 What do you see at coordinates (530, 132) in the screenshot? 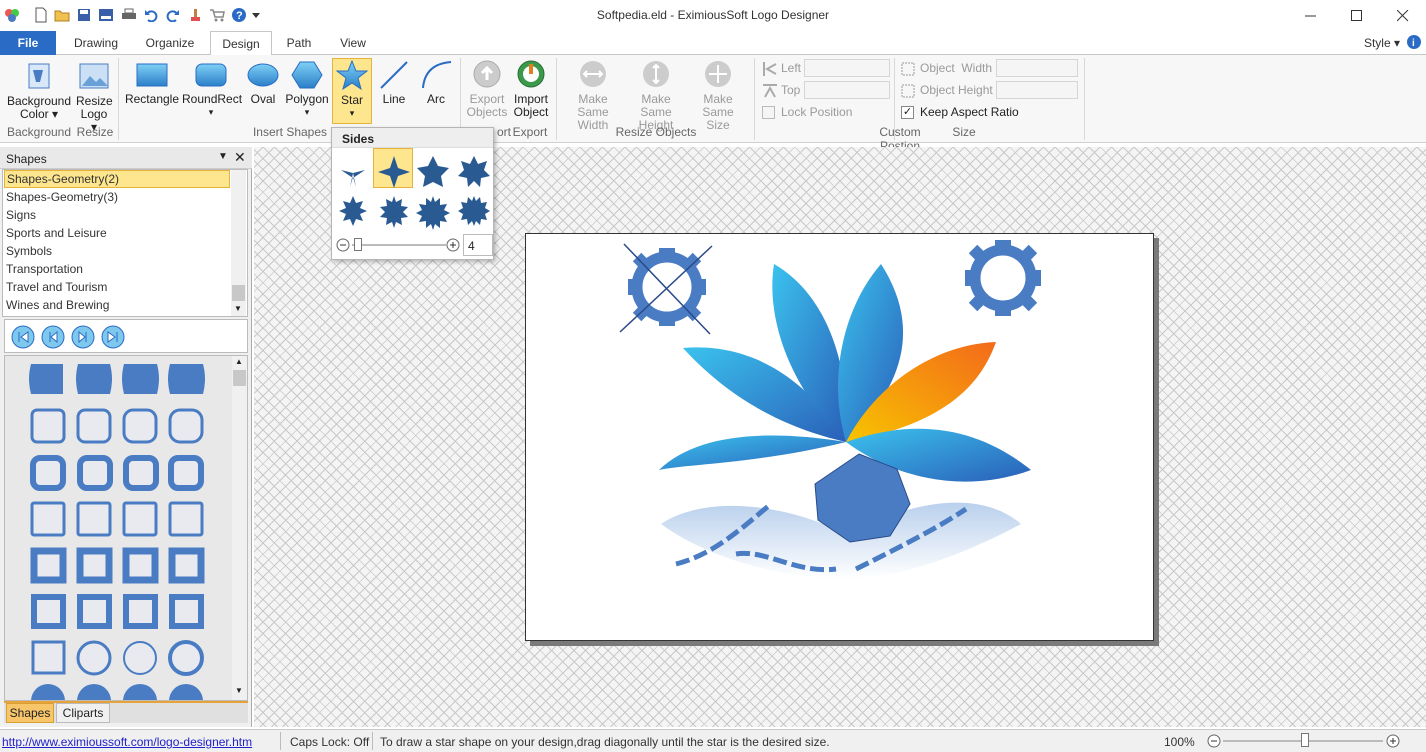
I see `group-export-label: Export` at bounding box center [530, 132].